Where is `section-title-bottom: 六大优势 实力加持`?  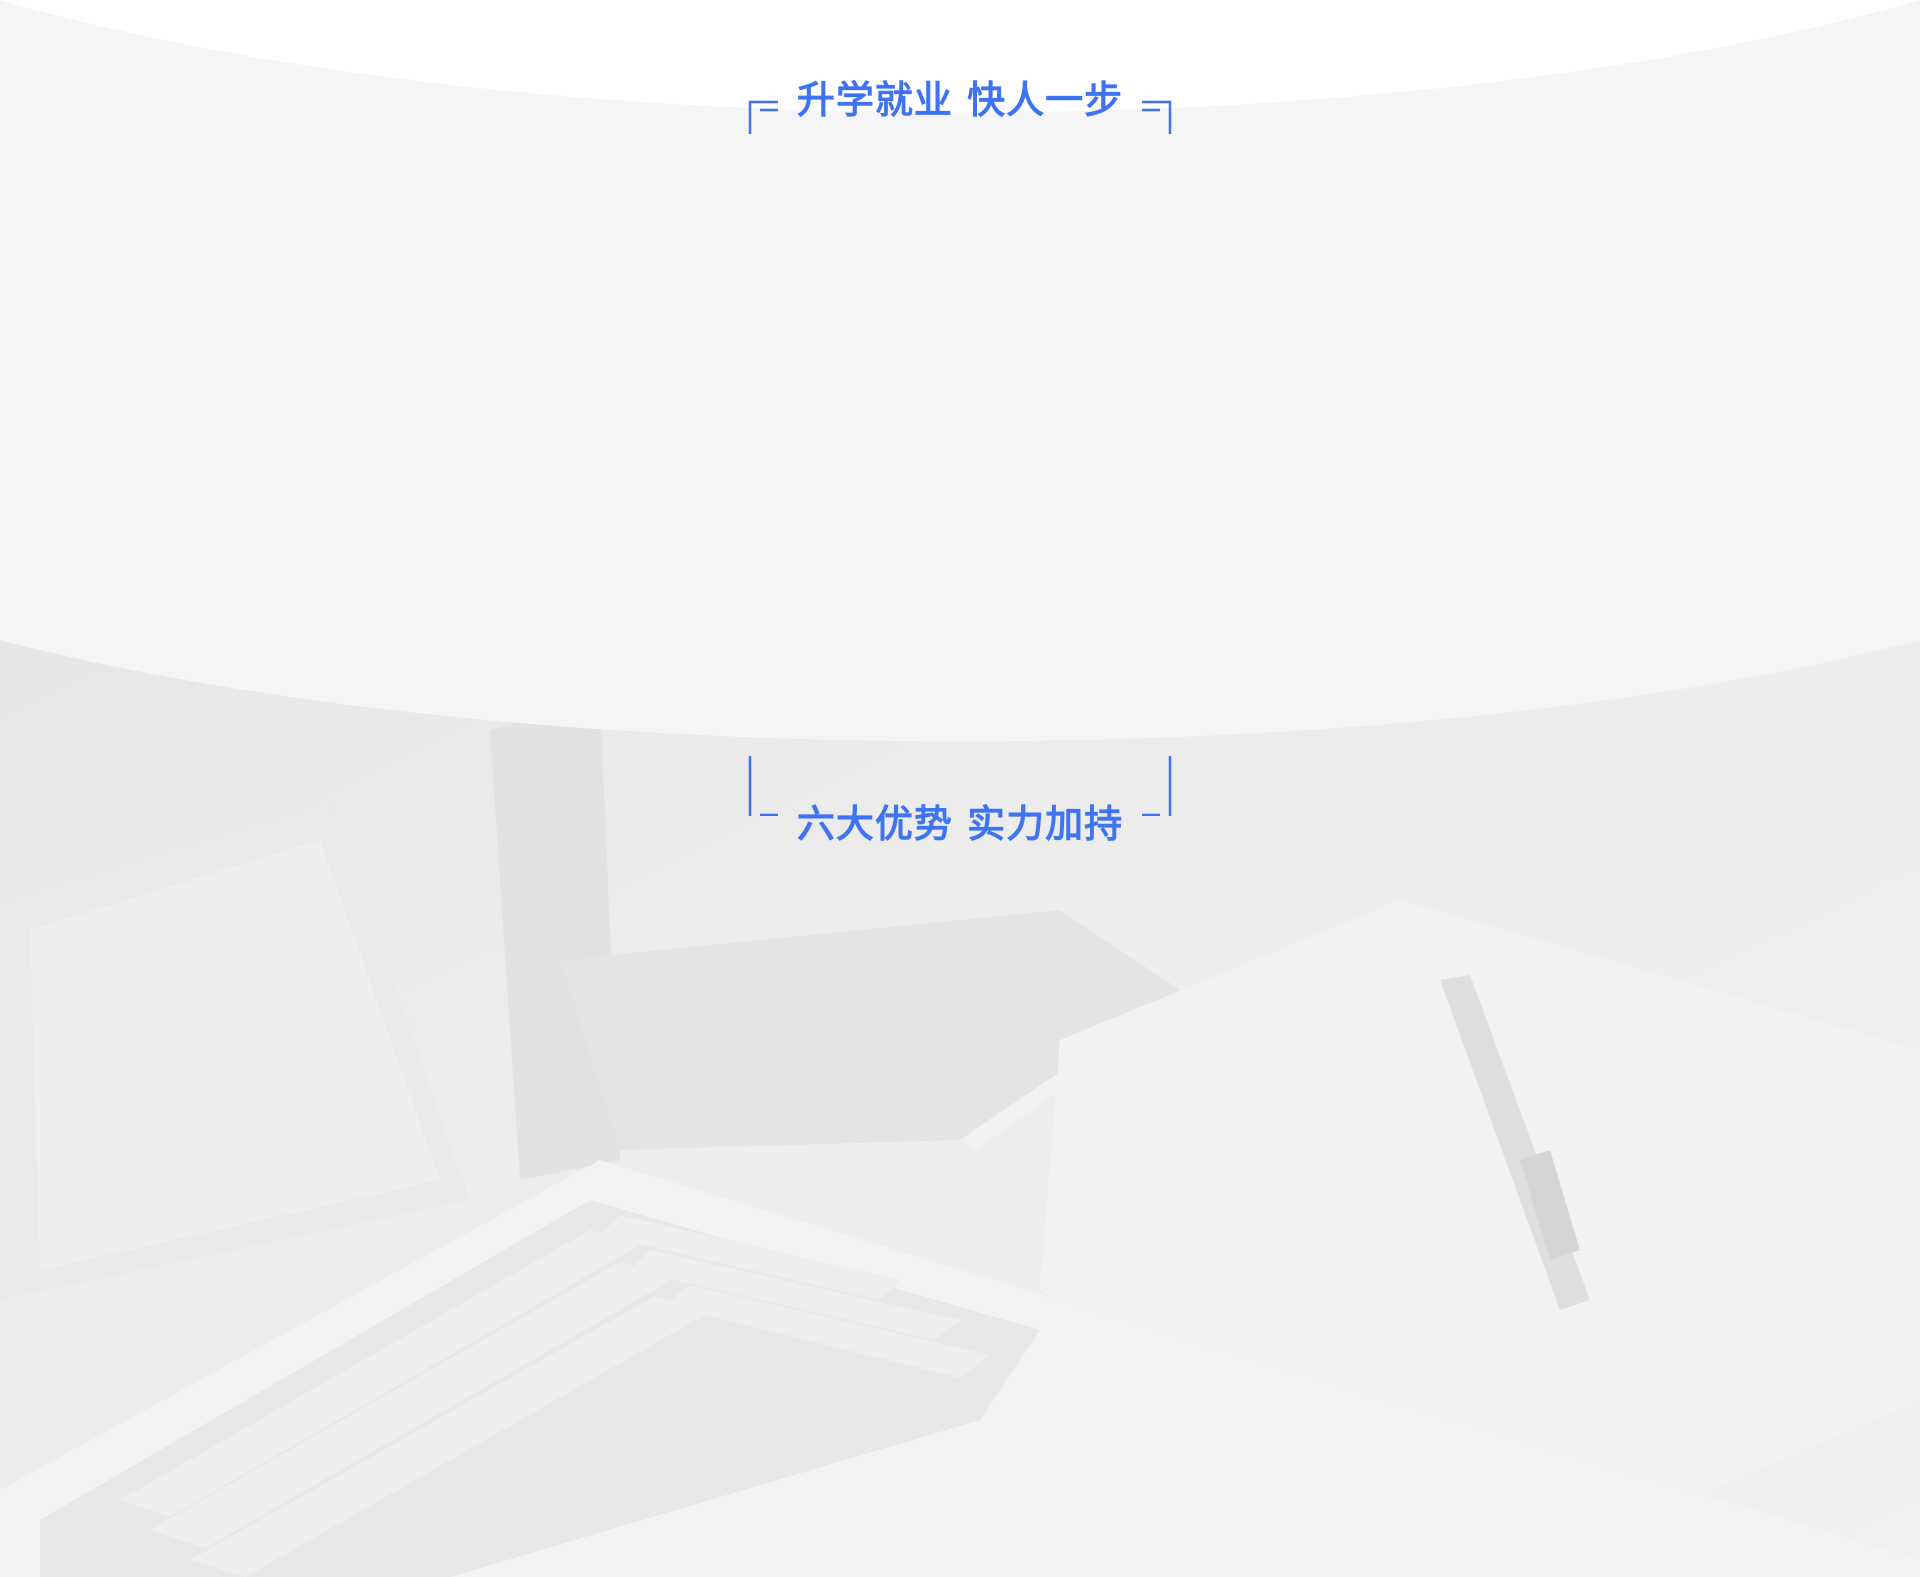 section-title-bottom: 六大优势 实力加持 is located at coordinates (960, 801).